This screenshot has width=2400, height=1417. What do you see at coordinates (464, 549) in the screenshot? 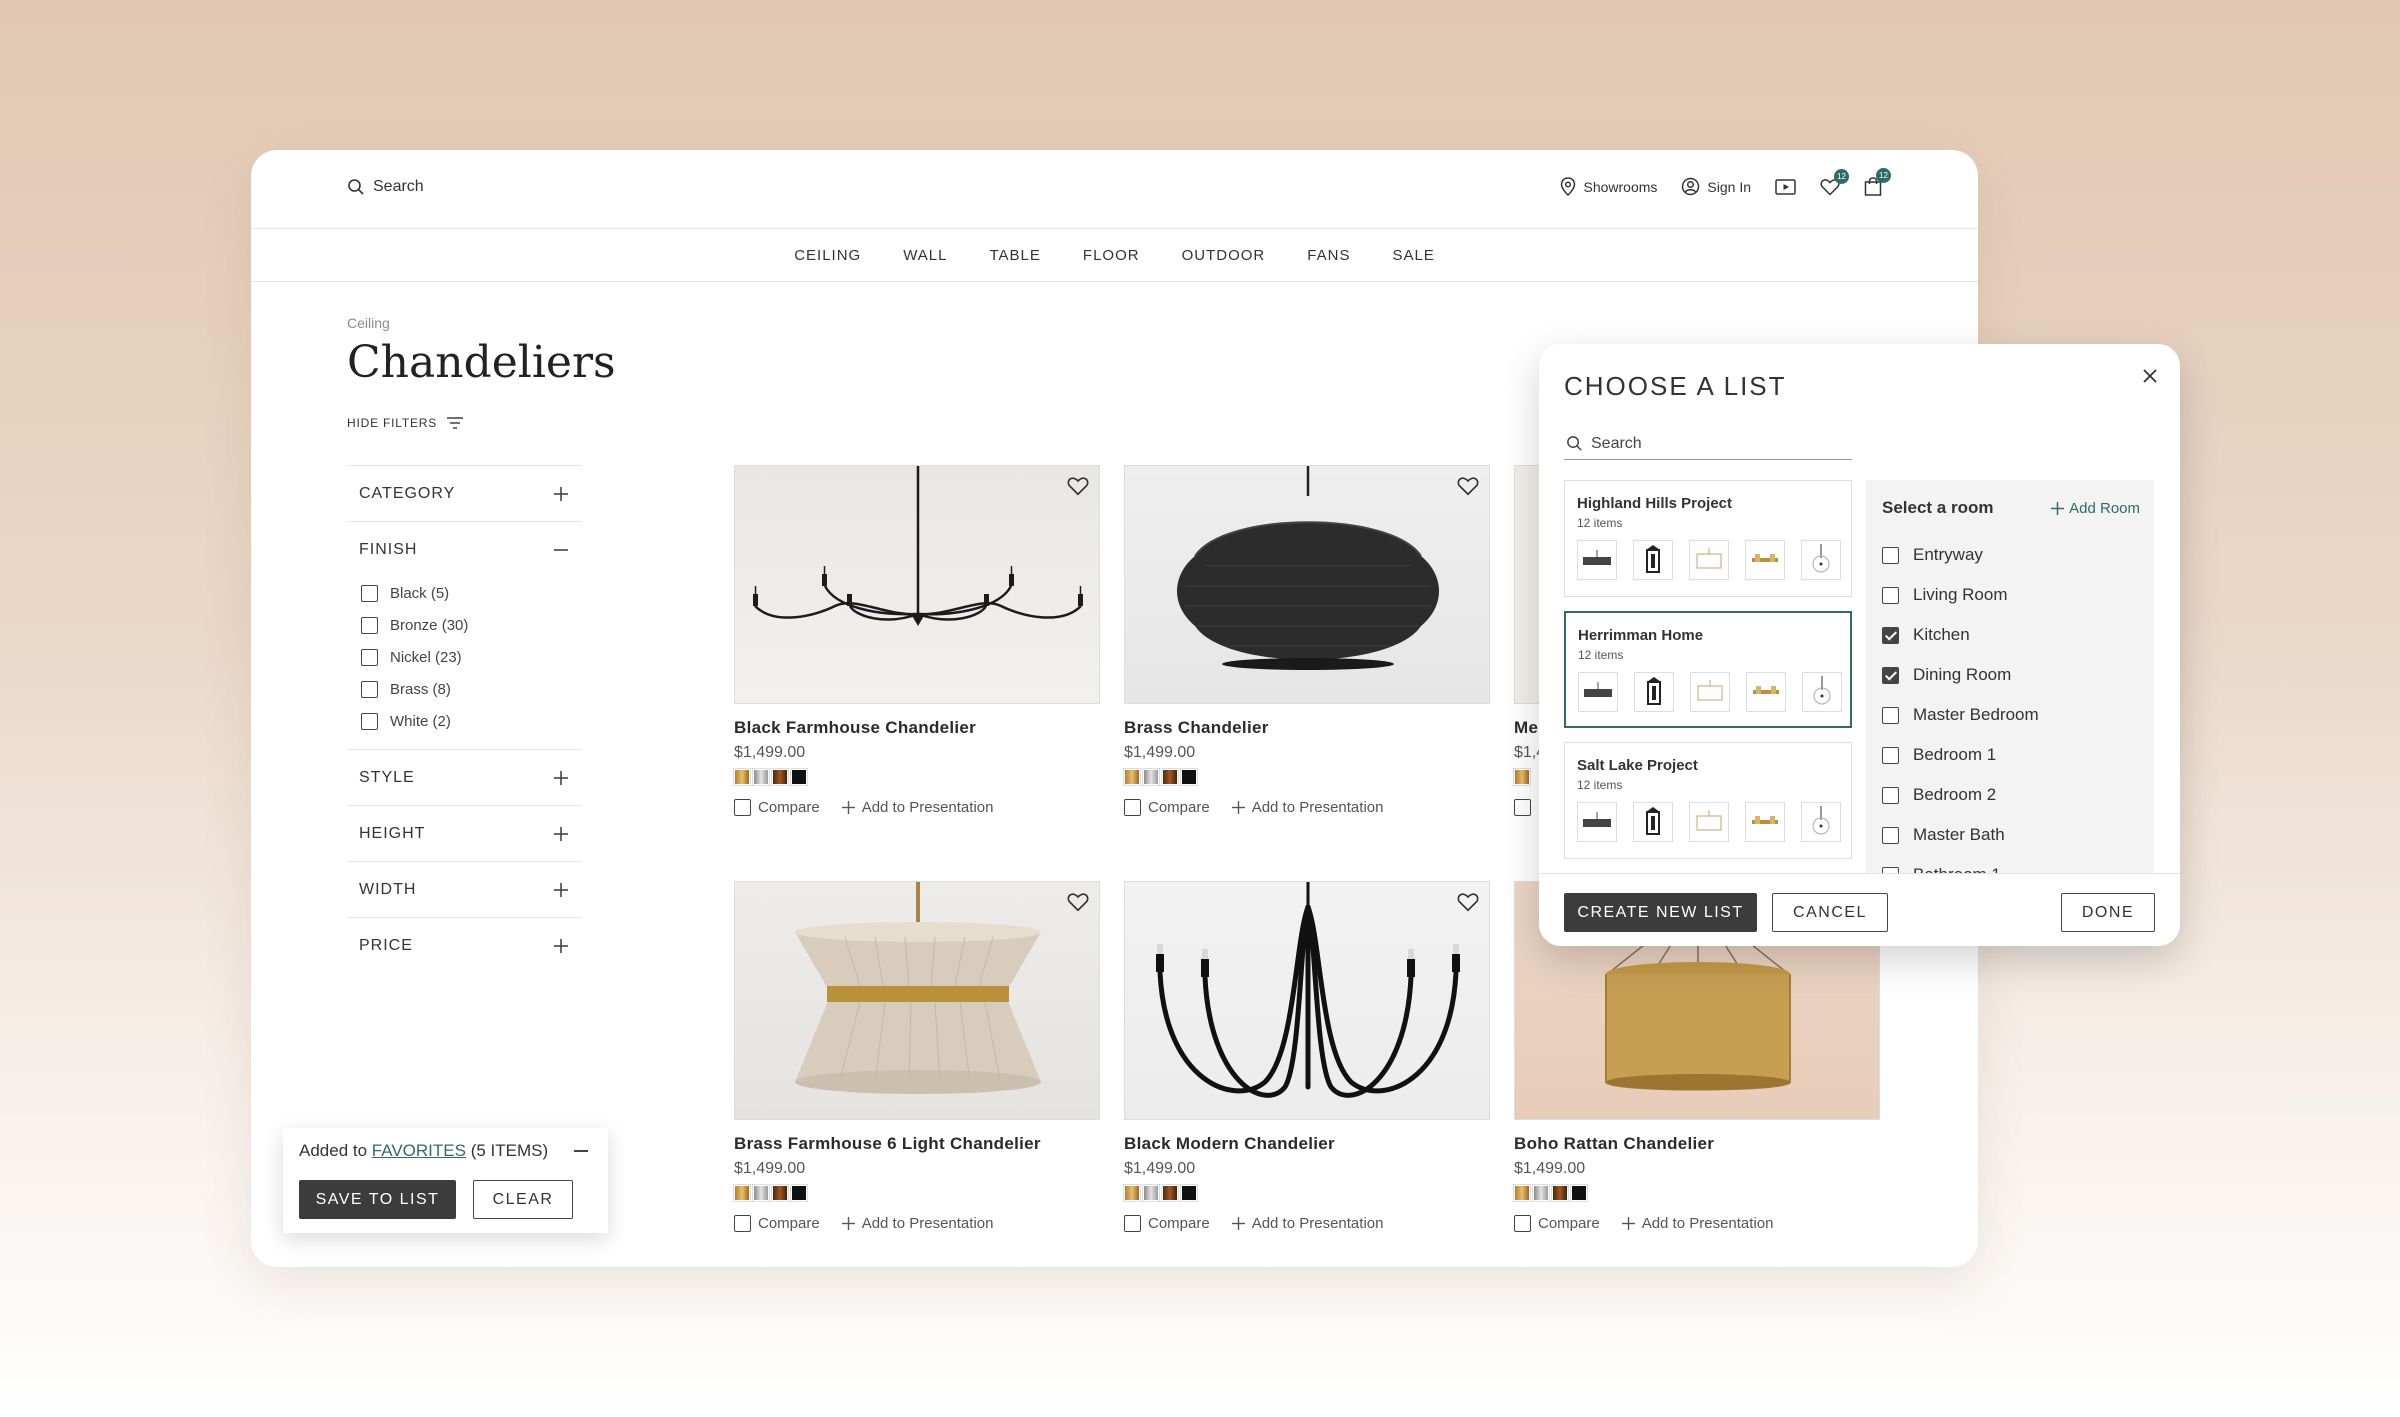
I see `filter-finish-toggle: FINISH` at bounding box center [464, 549].